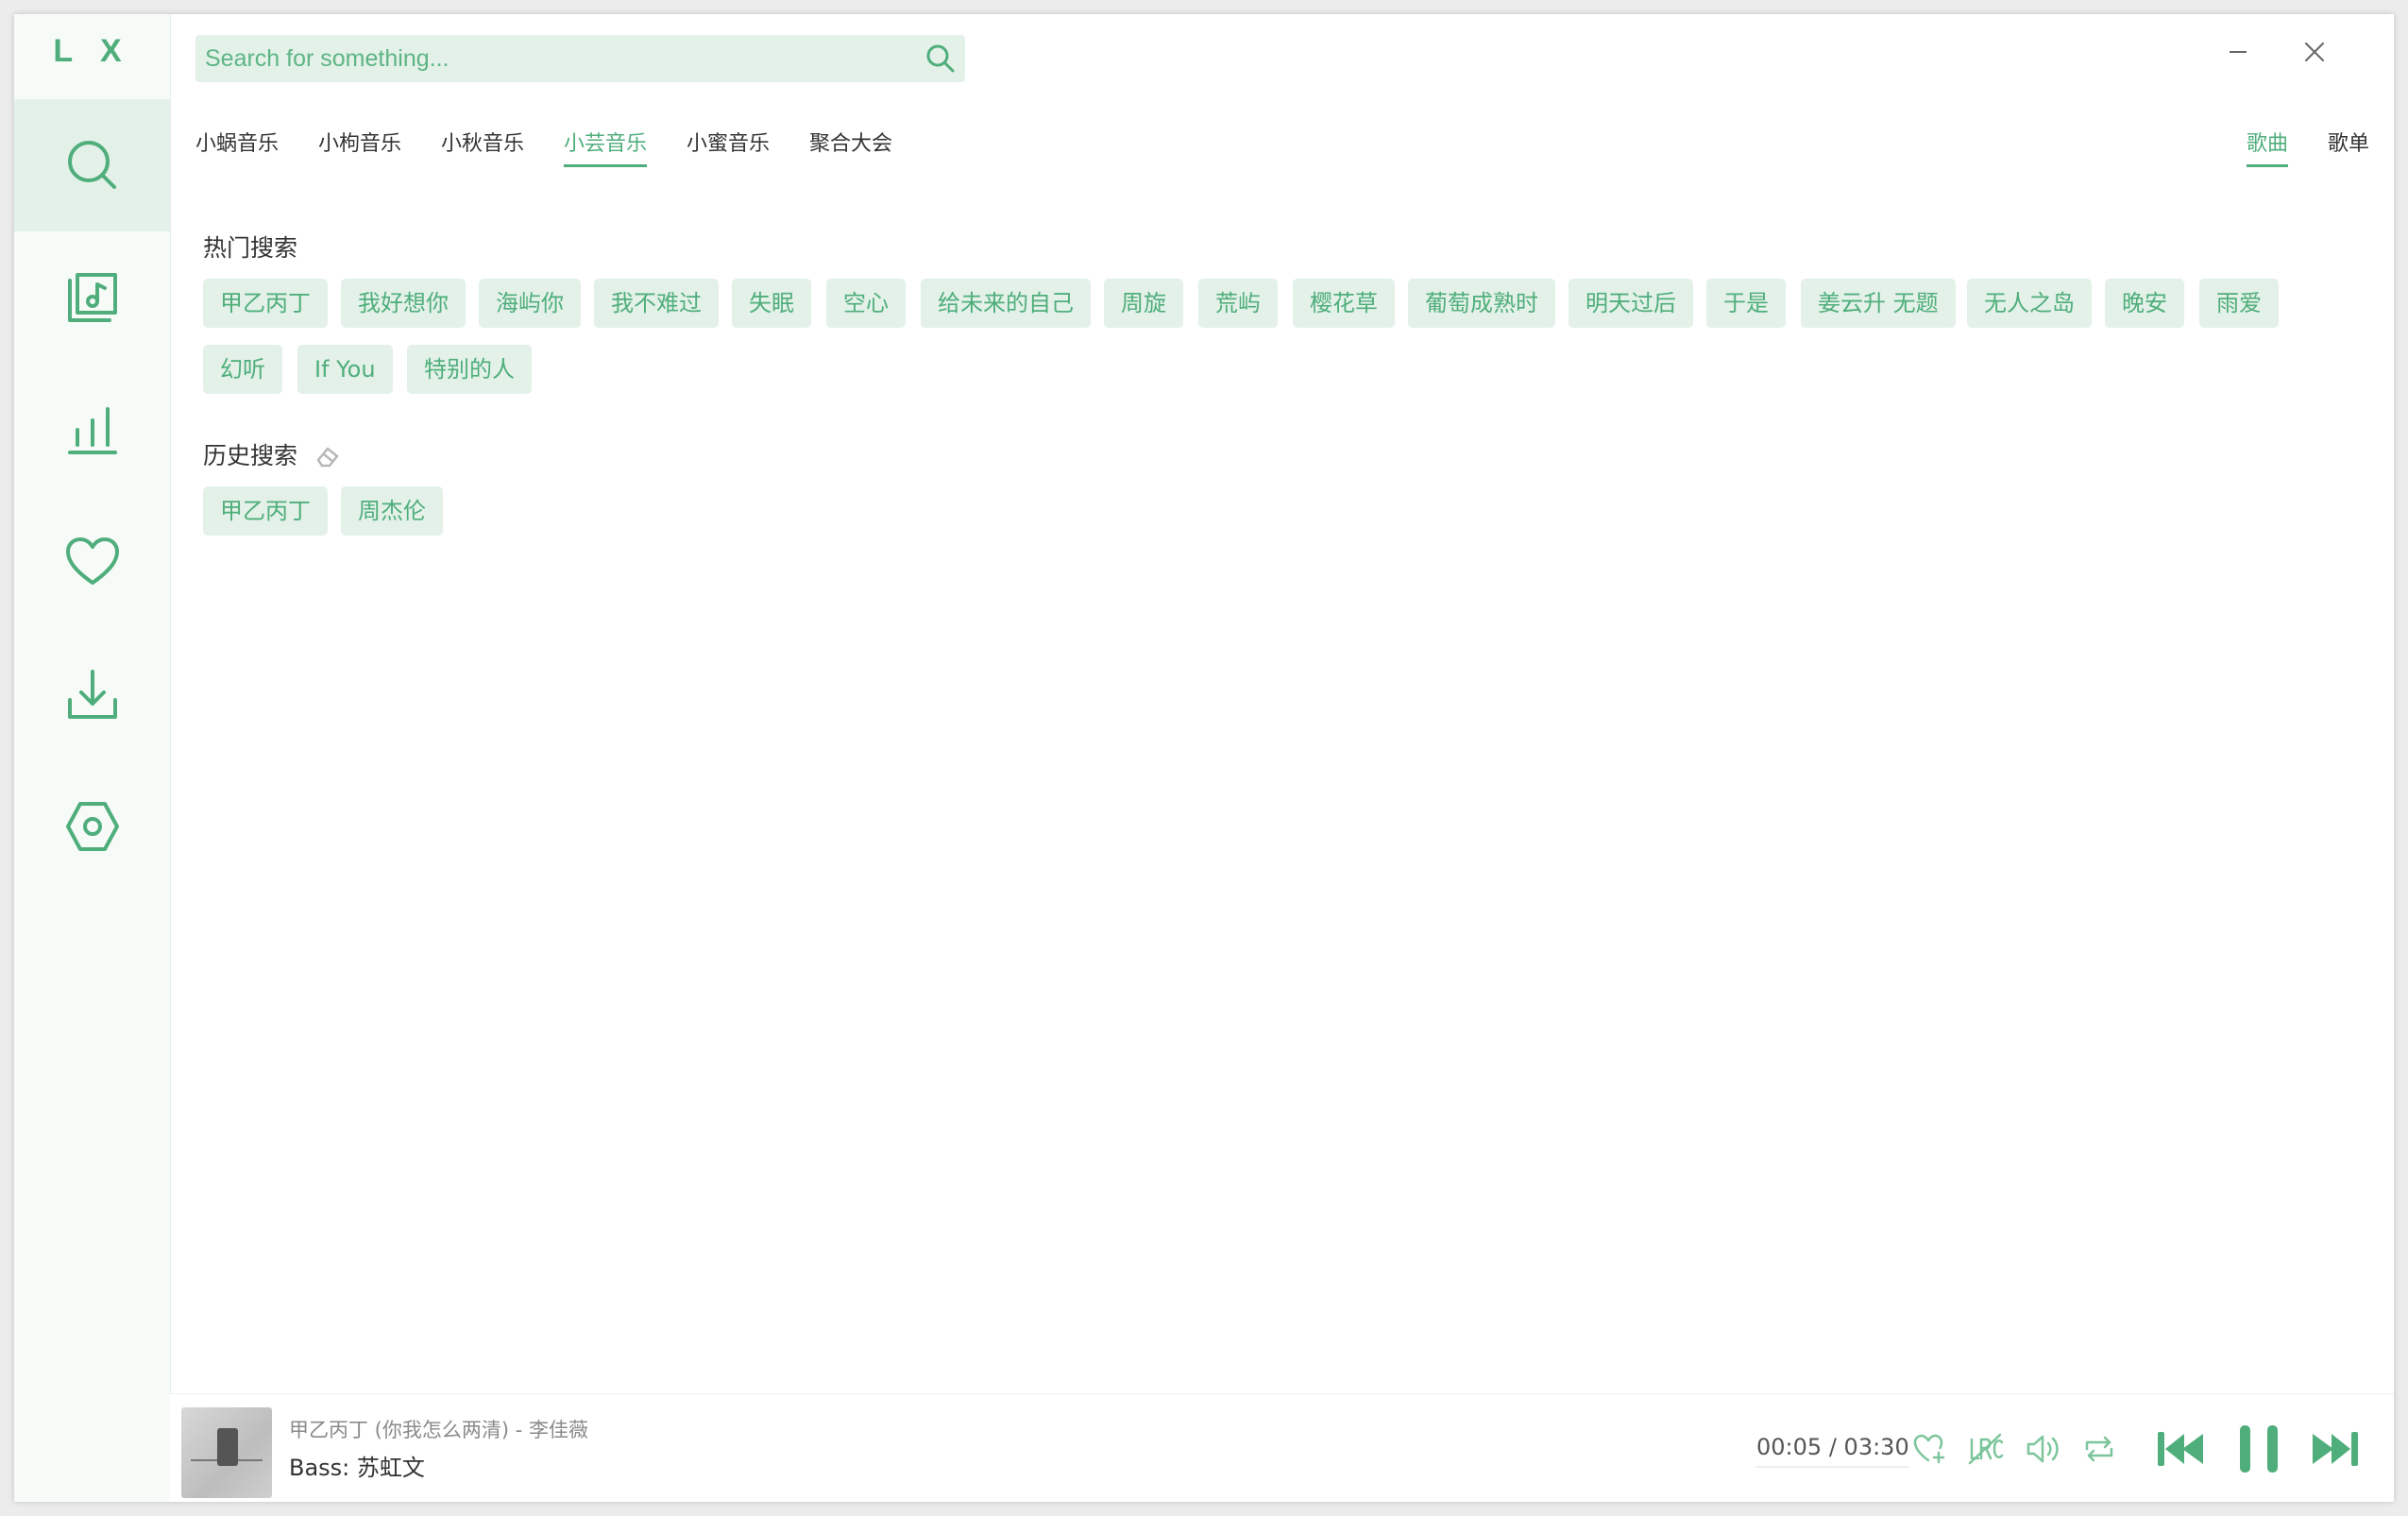 The height and width of the screenshot is (1516, 2408). I want to click on sidebar: L X, so click(92, 758).